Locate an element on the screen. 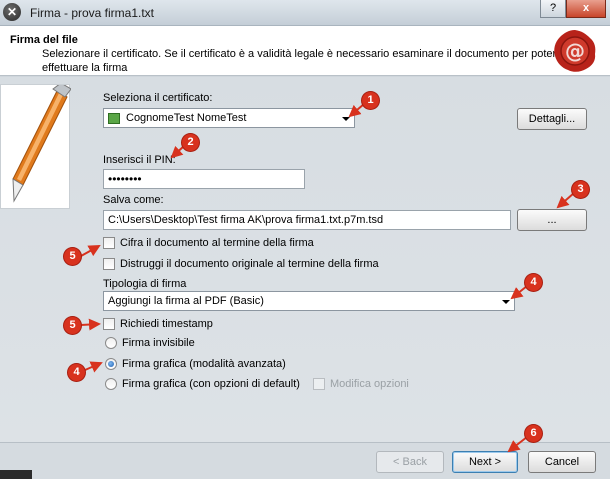 The image size is (610, 479). graphic-advanced-label: Firma grafica (modalità avanzata) is located at coordinates (204, 364).